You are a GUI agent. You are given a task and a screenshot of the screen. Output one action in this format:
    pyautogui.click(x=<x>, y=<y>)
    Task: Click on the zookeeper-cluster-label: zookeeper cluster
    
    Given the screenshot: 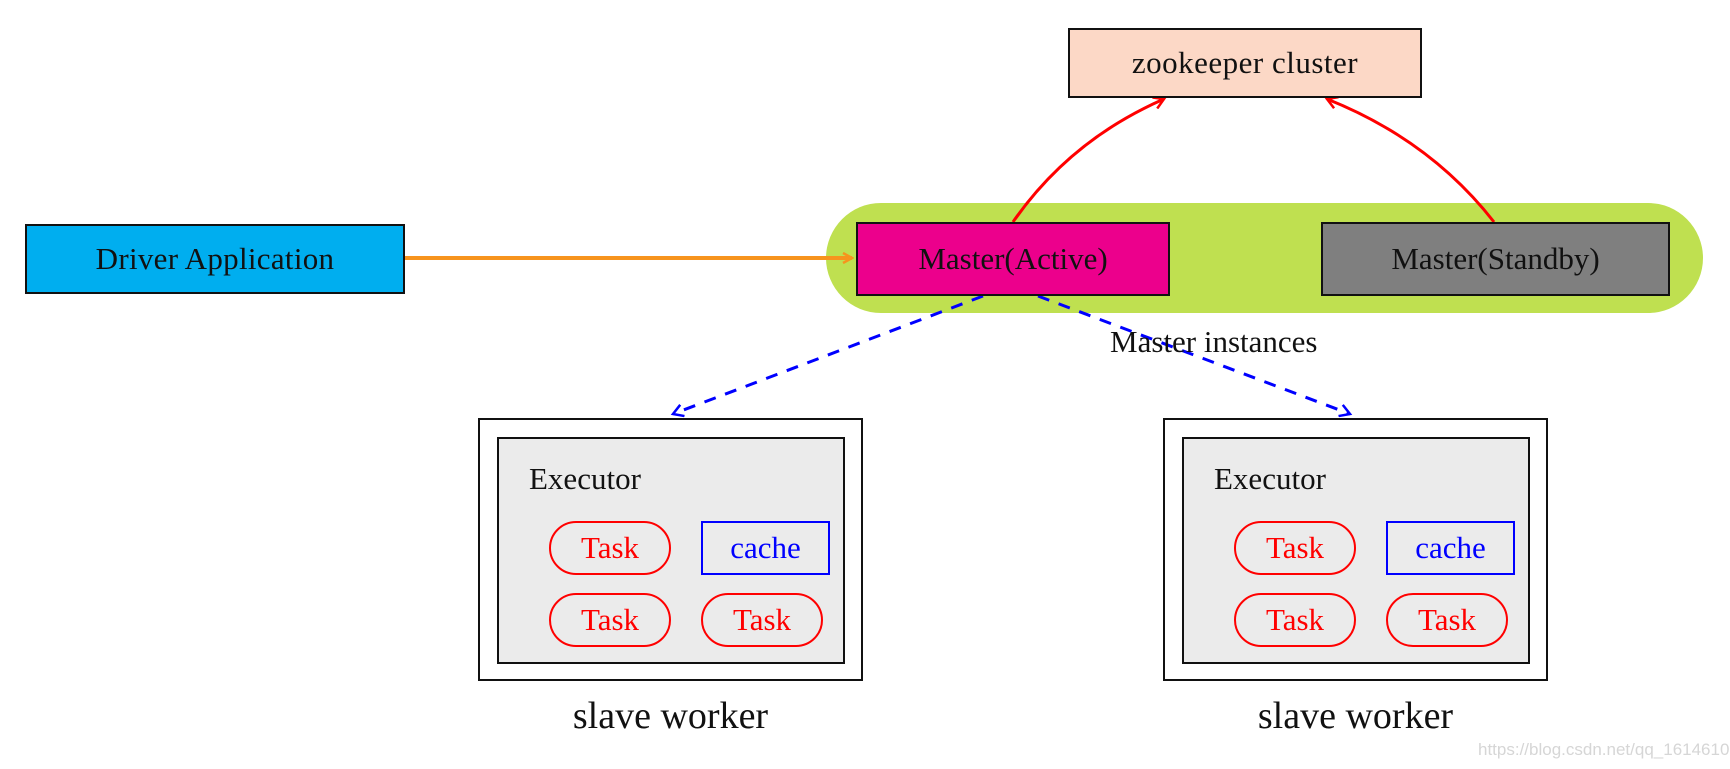 What is the action you would take?
    pyautogui.click(x=1245, y=62)
    